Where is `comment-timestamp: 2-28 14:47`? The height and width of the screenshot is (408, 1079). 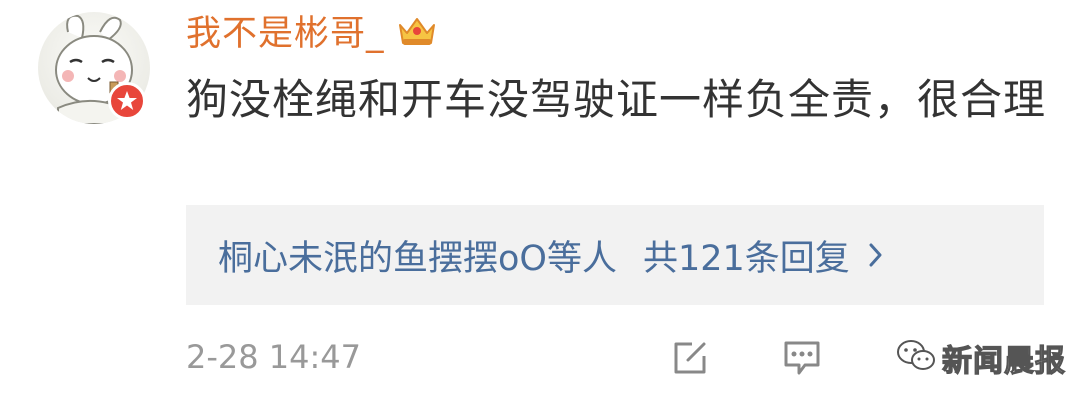 comment-timestamp: 2-28 14:47 is located at coordinates (274, 357).